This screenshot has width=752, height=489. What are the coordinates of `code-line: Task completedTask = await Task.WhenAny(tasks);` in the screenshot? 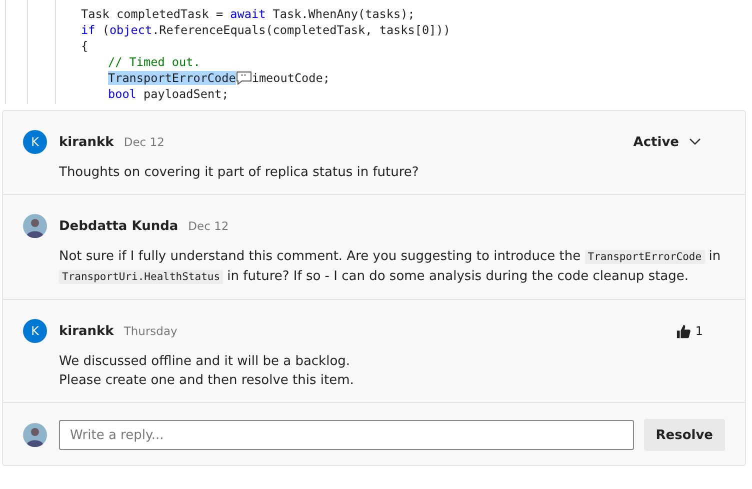 It's located at (248, 14).